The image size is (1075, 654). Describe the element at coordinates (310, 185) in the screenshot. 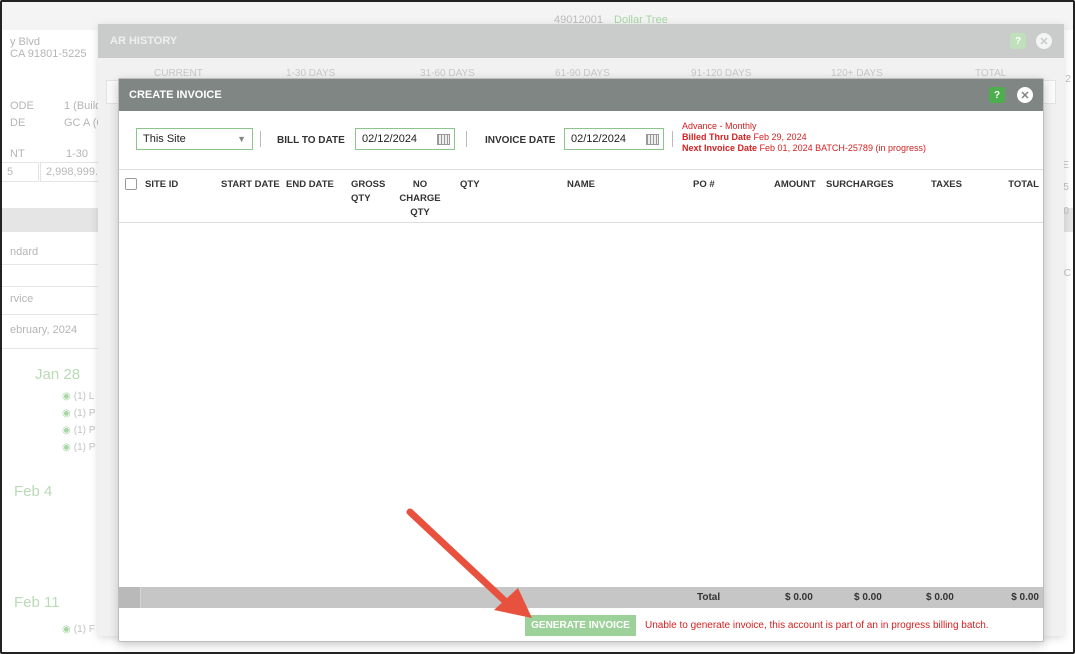

I see `col-end-date: END DATE` at that location.